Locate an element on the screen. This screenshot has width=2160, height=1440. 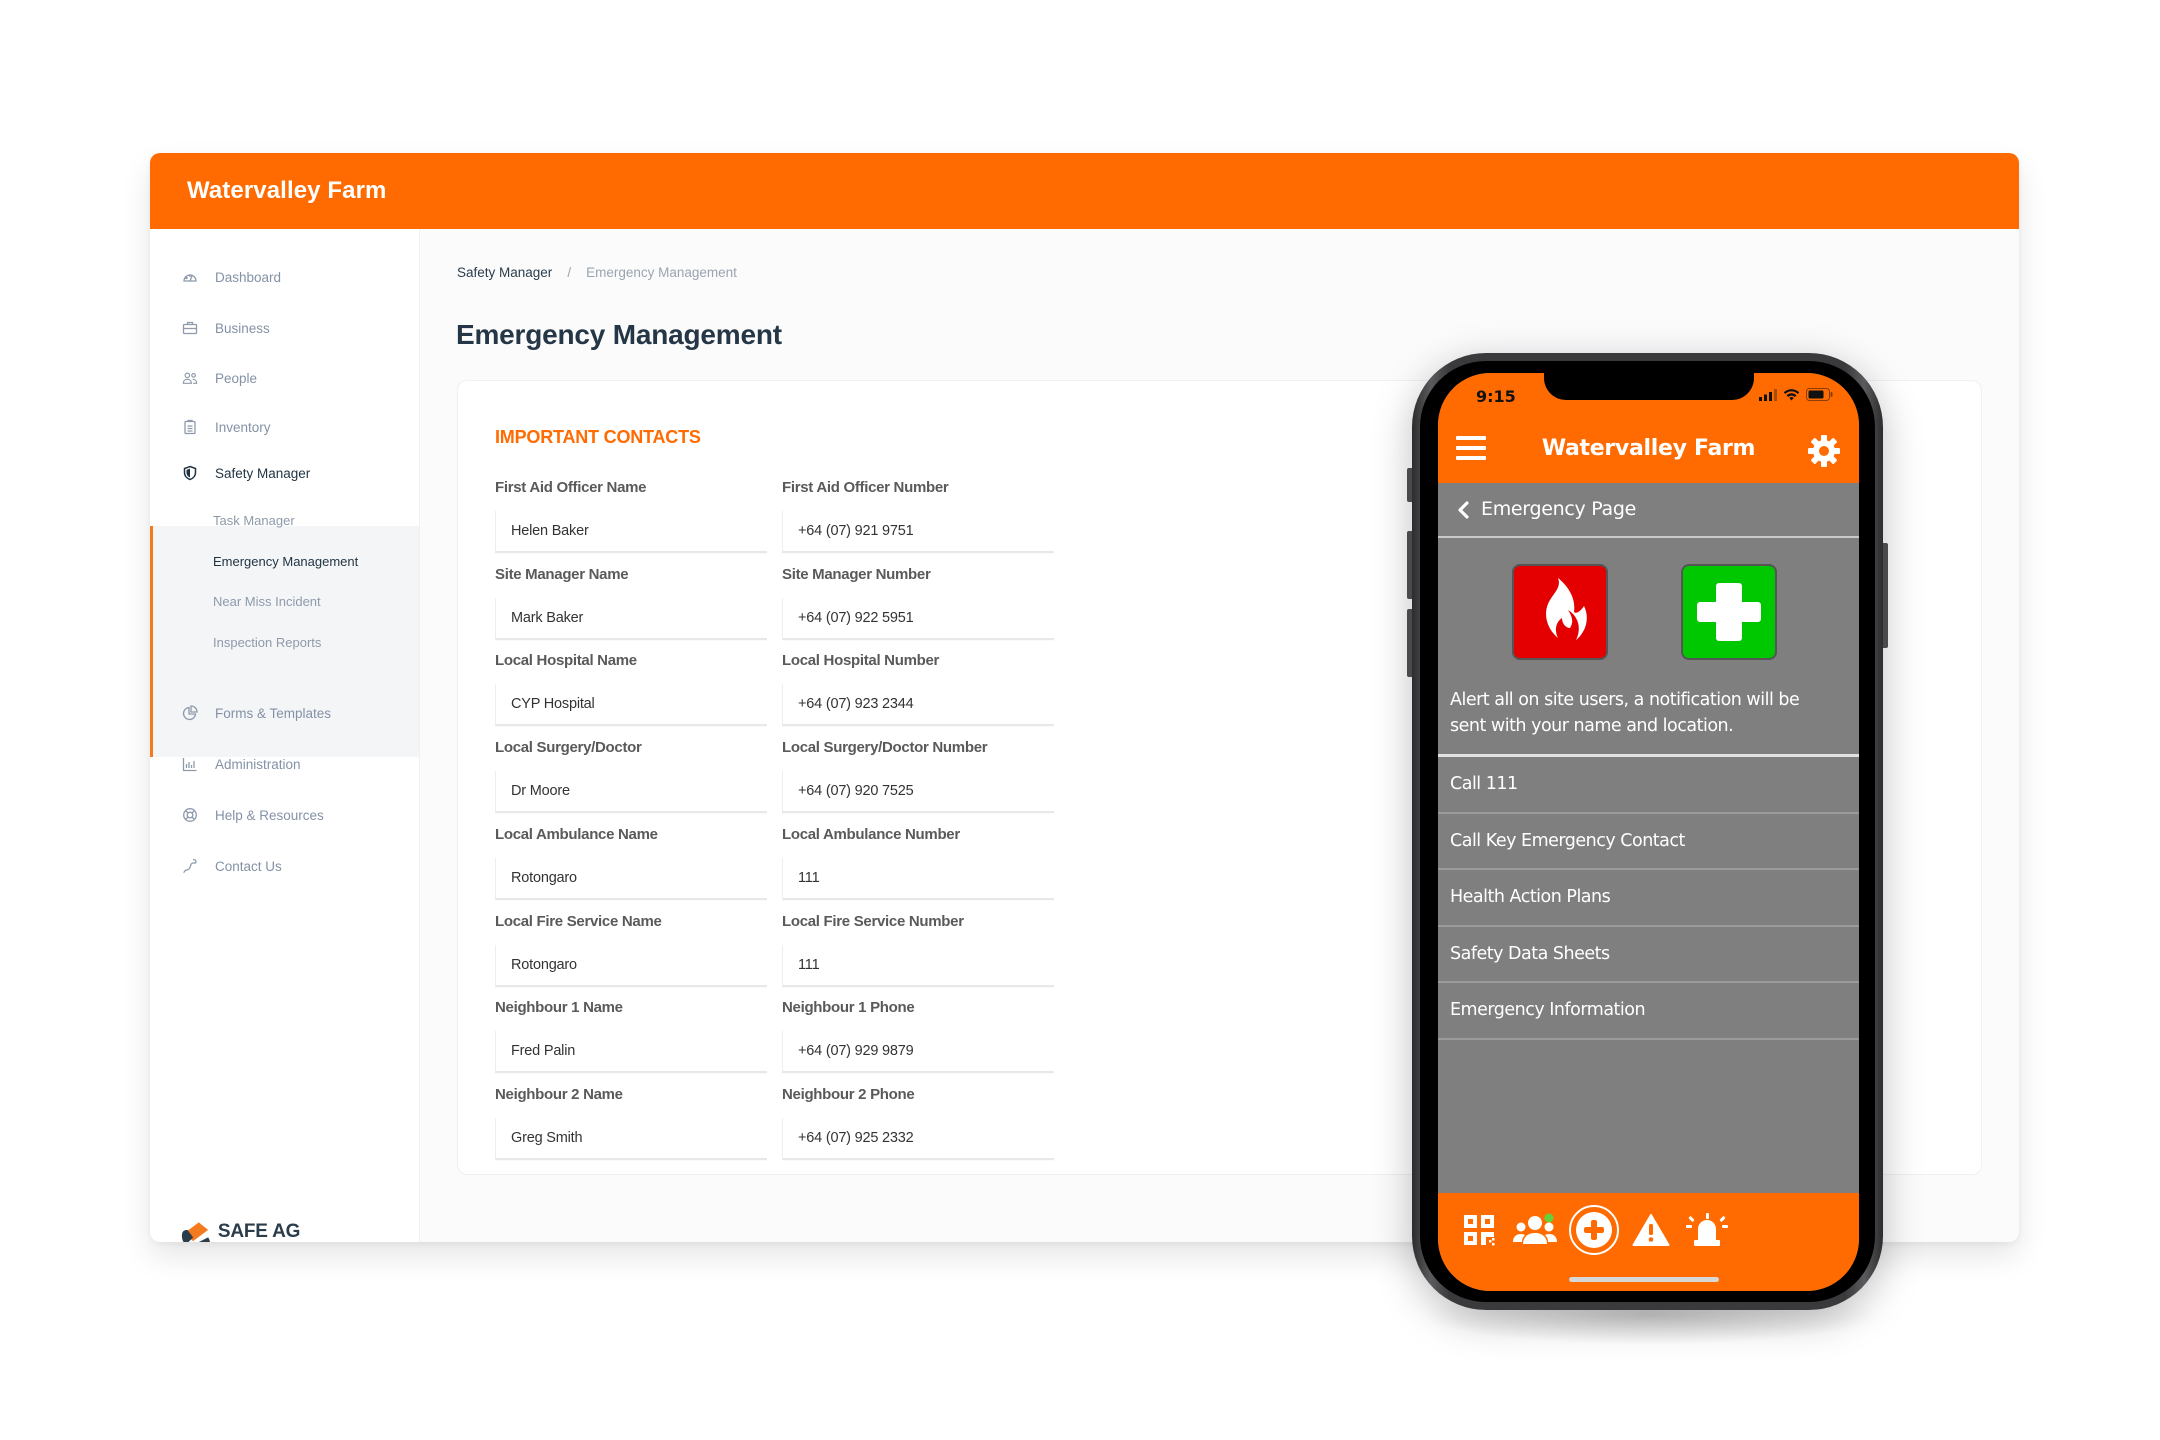
sidebar-subitem-label: Inspection Reports is located at coordinates (267, 642).